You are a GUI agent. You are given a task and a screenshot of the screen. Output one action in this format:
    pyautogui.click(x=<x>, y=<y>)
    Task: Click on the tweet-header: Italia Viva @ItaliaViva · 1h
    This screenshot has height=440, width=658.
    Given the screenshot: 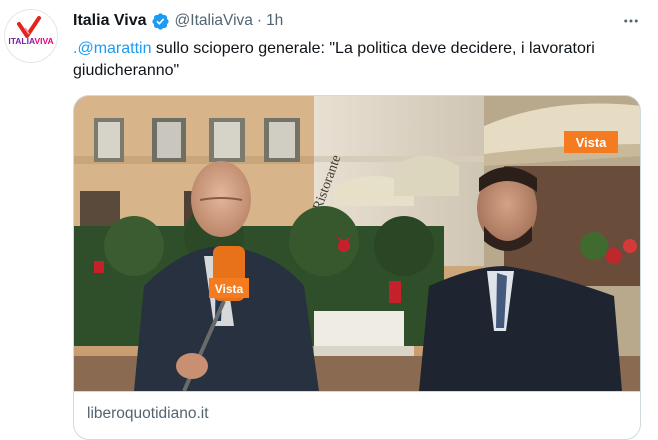 What is the action you would take?
    pyautogui.click(x=178, y=21)
    